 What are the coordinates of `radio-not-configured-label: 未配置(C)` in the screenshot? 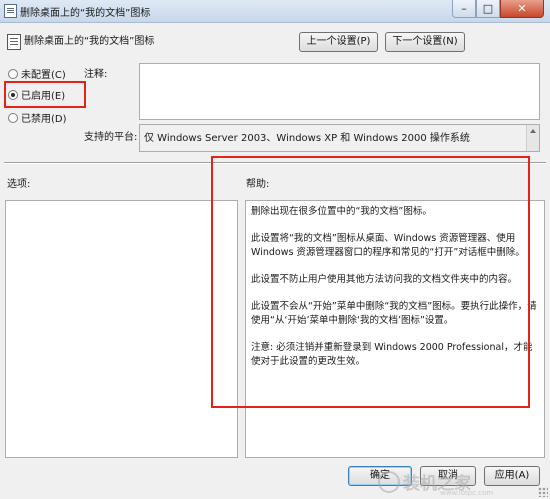 It's located at (43, 73).